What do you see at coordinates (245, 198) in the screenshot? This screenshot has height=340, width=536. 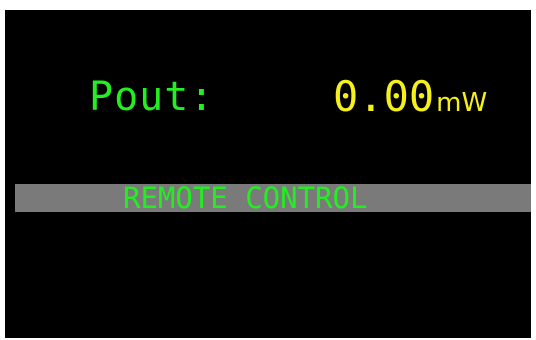 I see `remote-control-status: REMOTE CONTROL` at bounding box center [245, 198].